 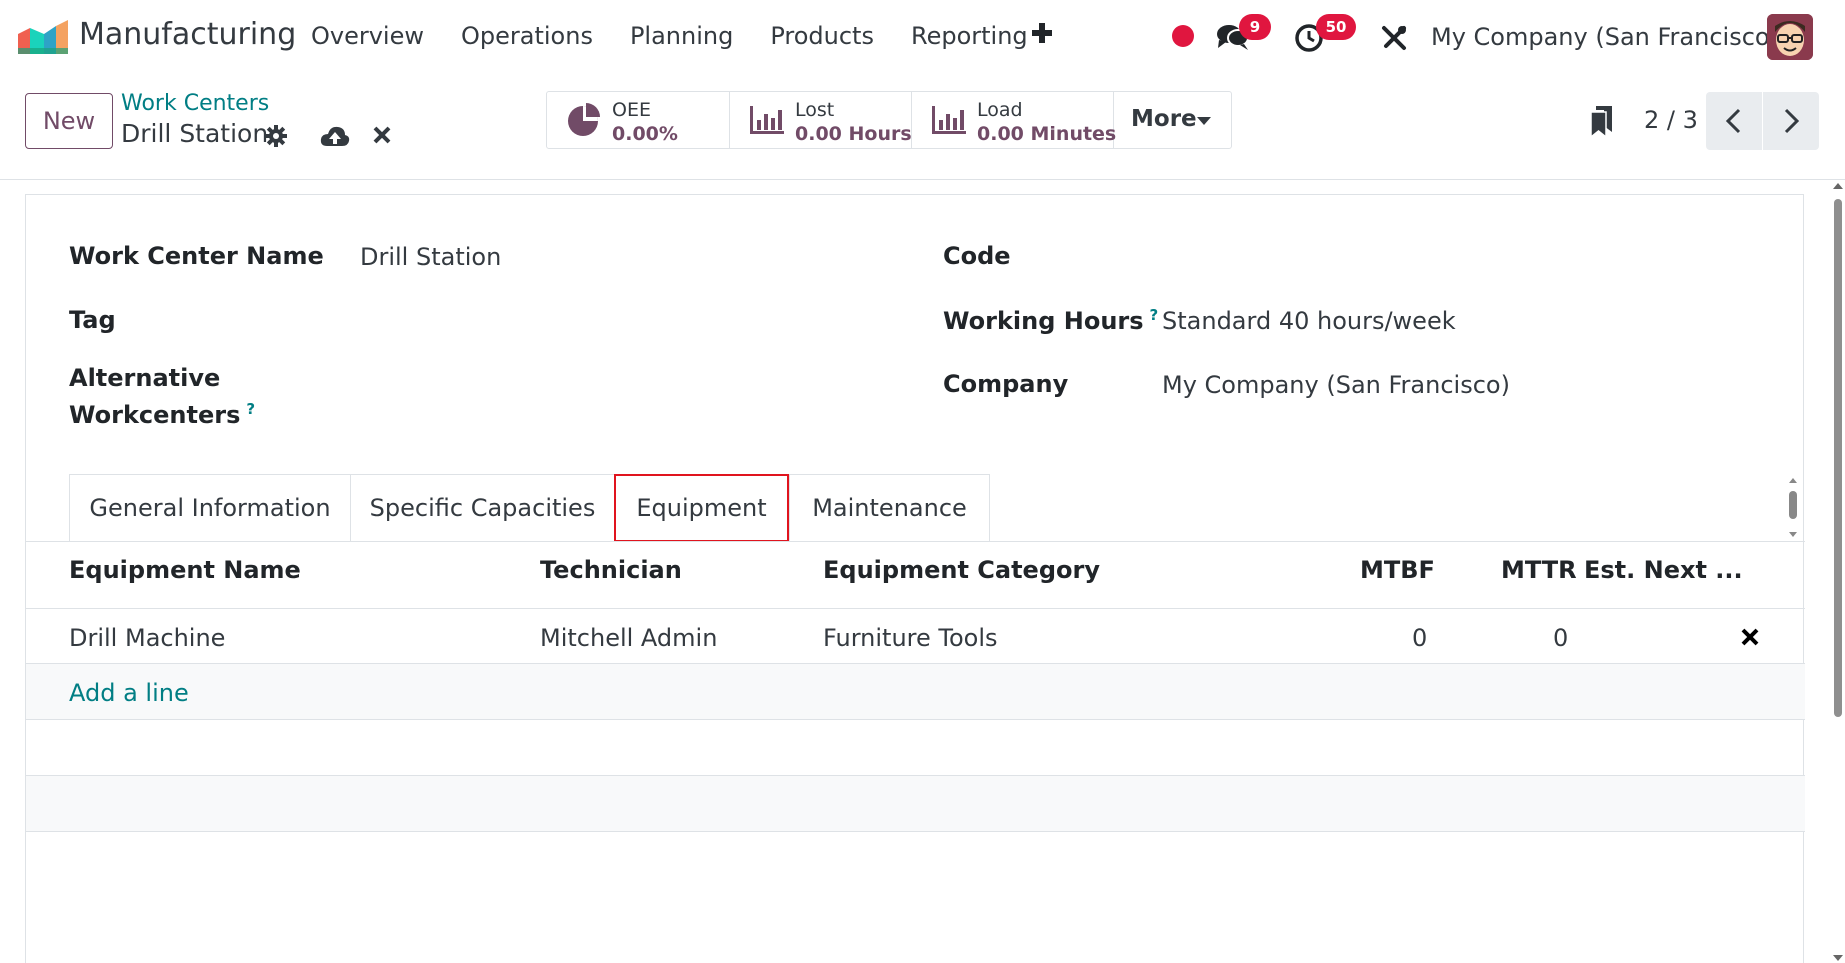 I want to click on column-technician: Technician, so click(x=611, y=570).